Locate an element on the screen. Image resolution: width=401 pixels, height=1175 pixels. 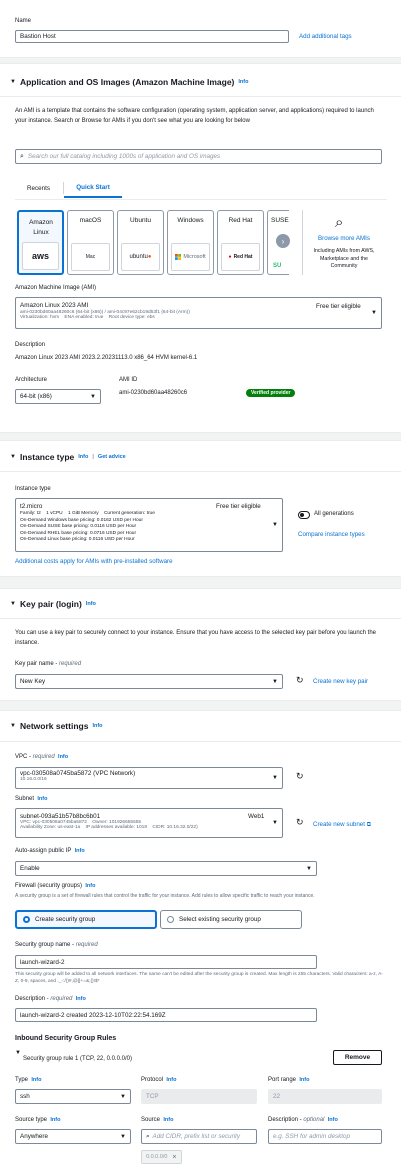
select-existing-security-group-option: Select existing security group is located at coordinates (231, 919).